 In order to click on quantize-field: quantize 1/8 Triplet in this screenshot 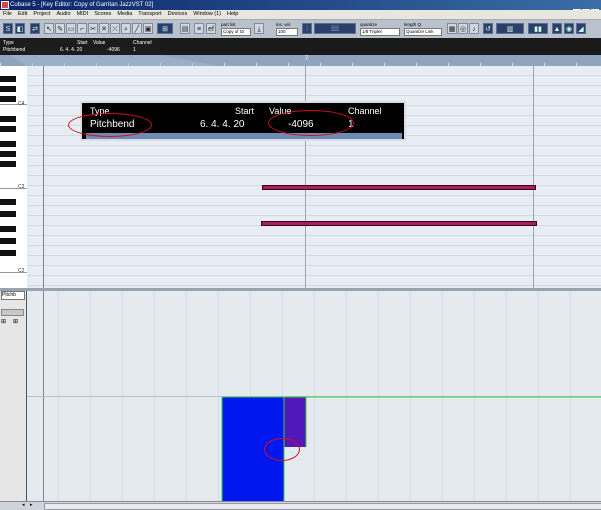, I will do `click(380, 29)`.